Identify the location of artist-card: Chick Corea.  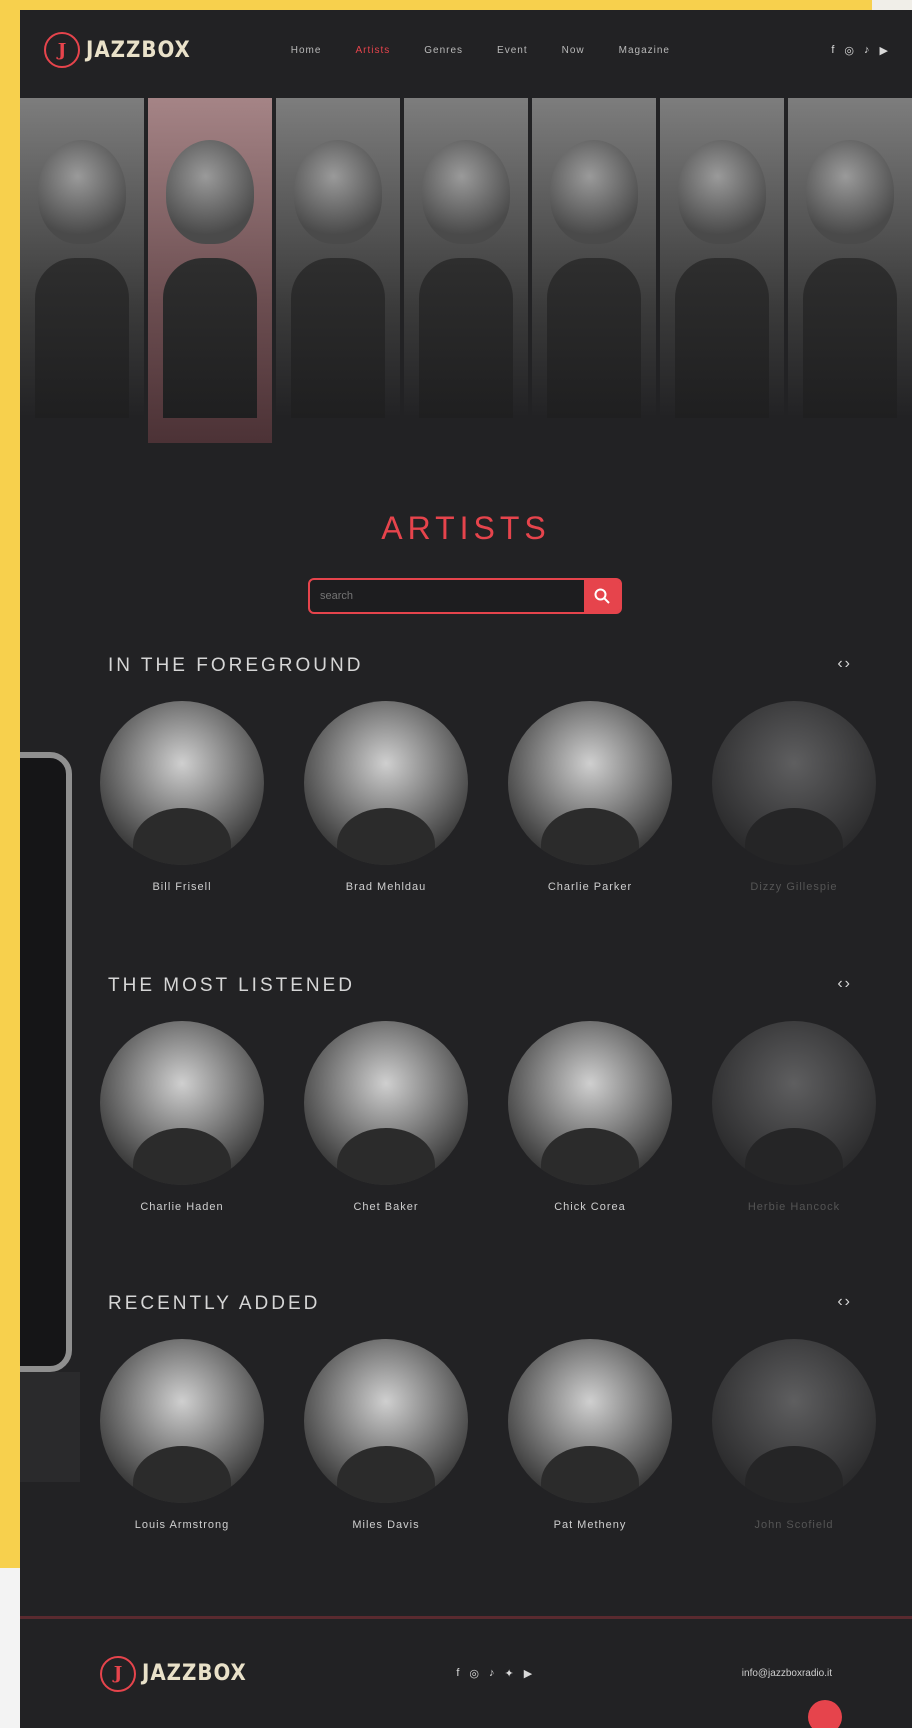
(590, 1117).